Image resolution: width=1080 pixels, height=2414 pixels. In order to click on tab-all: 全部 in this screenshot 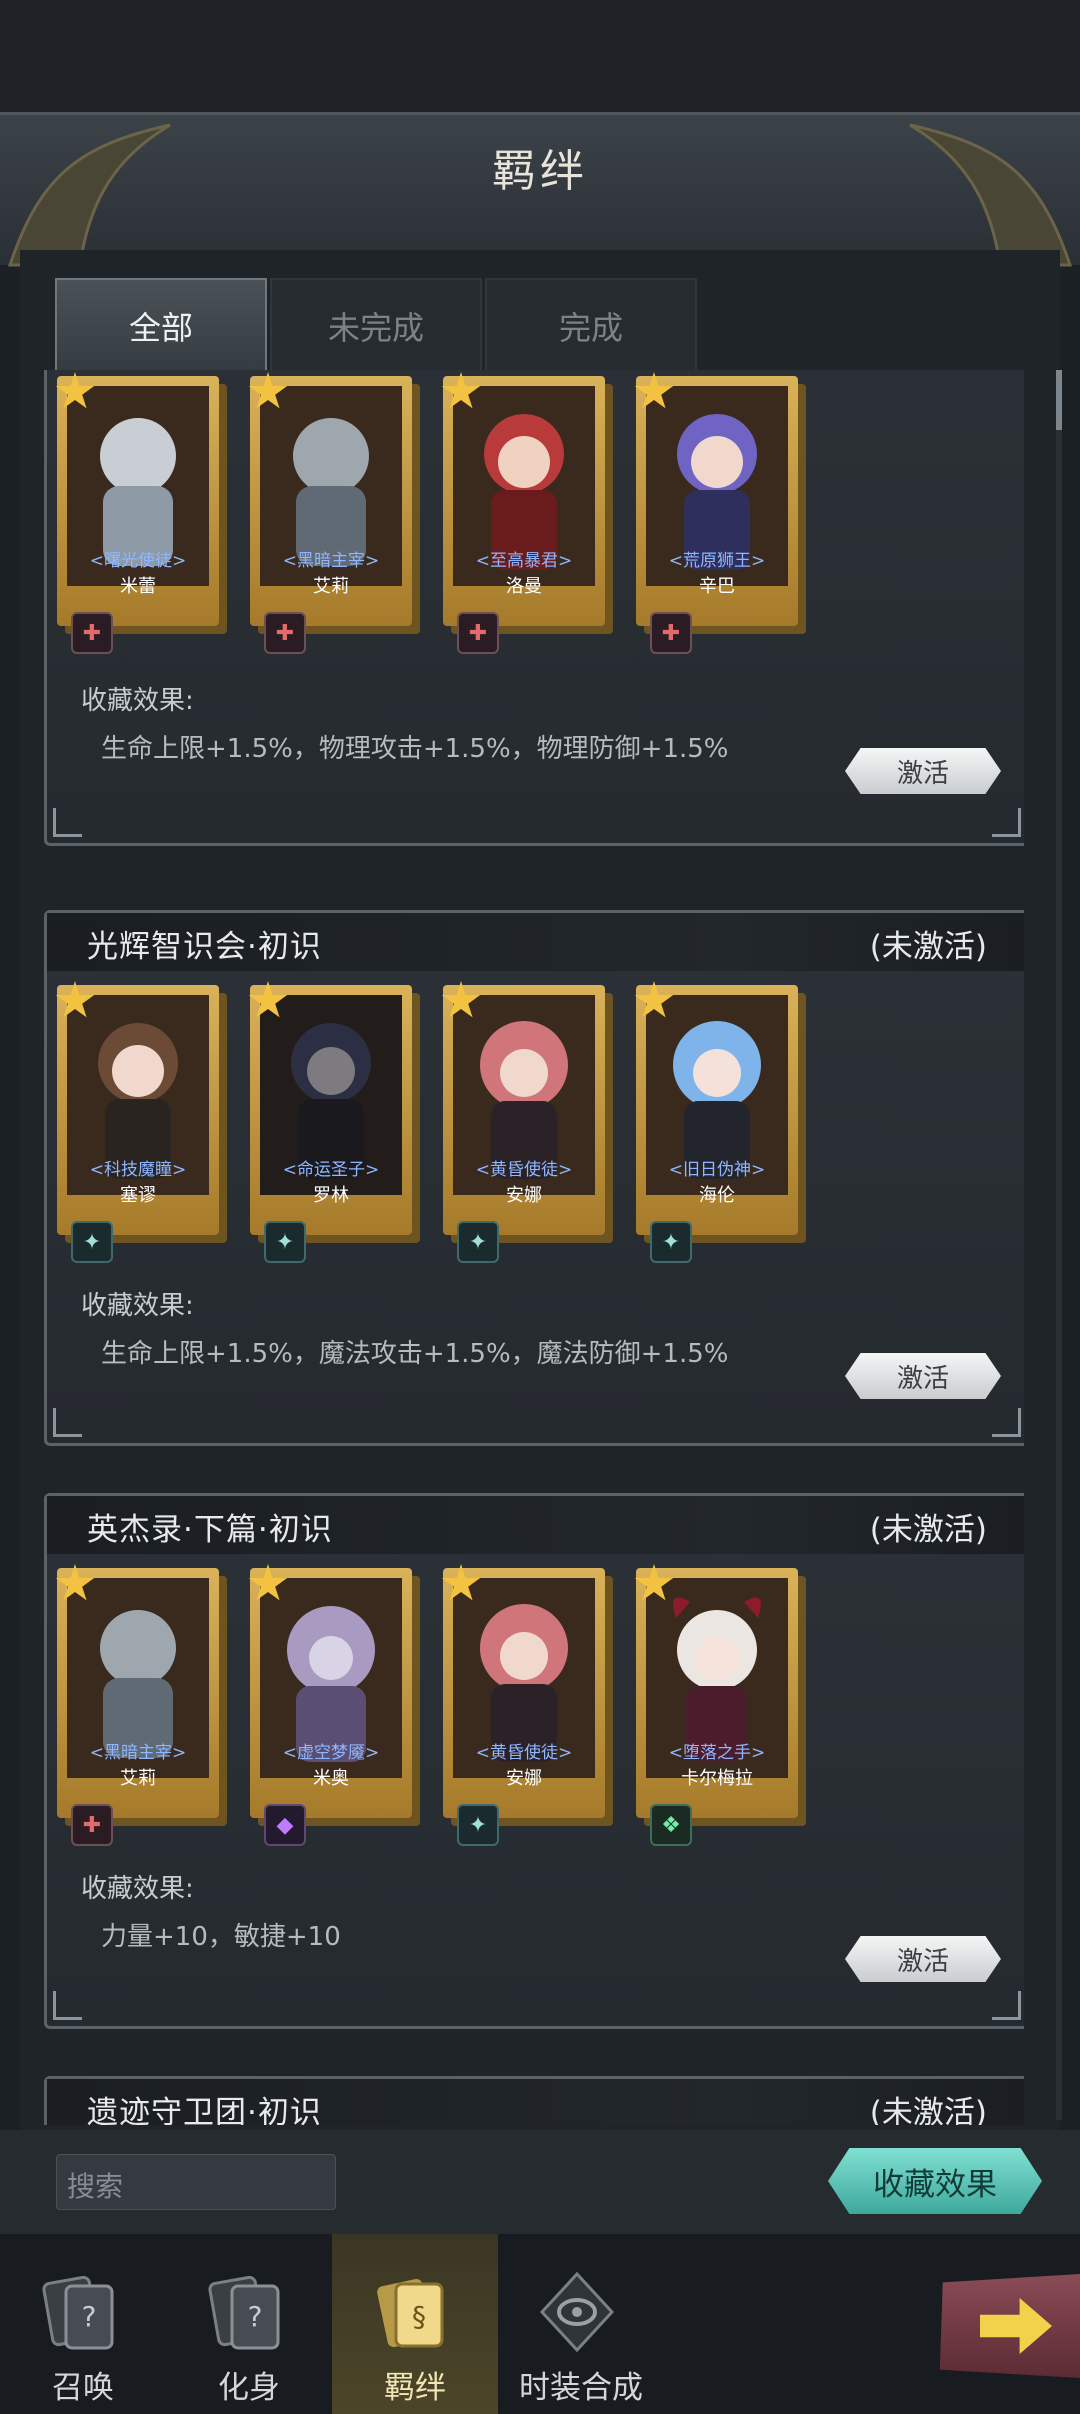, I will do `click(161, 325)`.